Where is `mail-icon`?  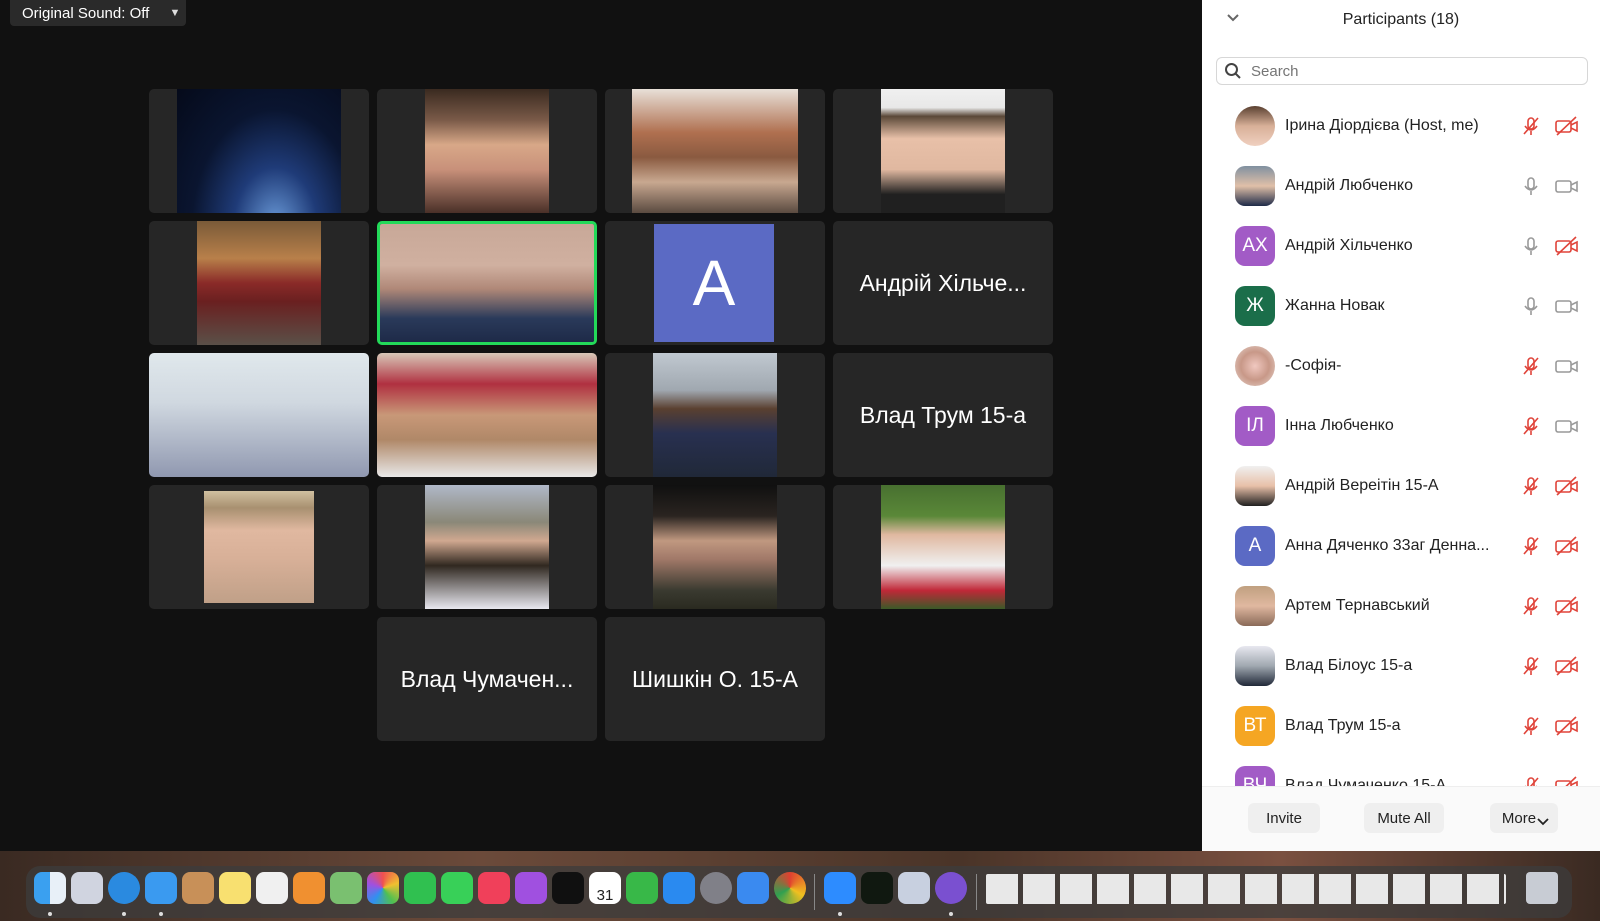 mail-icon is located at coordinates (161, 888).